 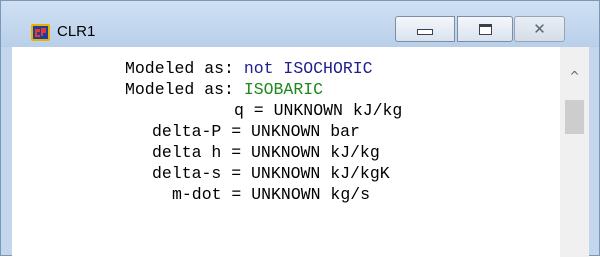 I want to click on output-line: q = UNKNOWN kJ/kg, so click(x=318, y=110).